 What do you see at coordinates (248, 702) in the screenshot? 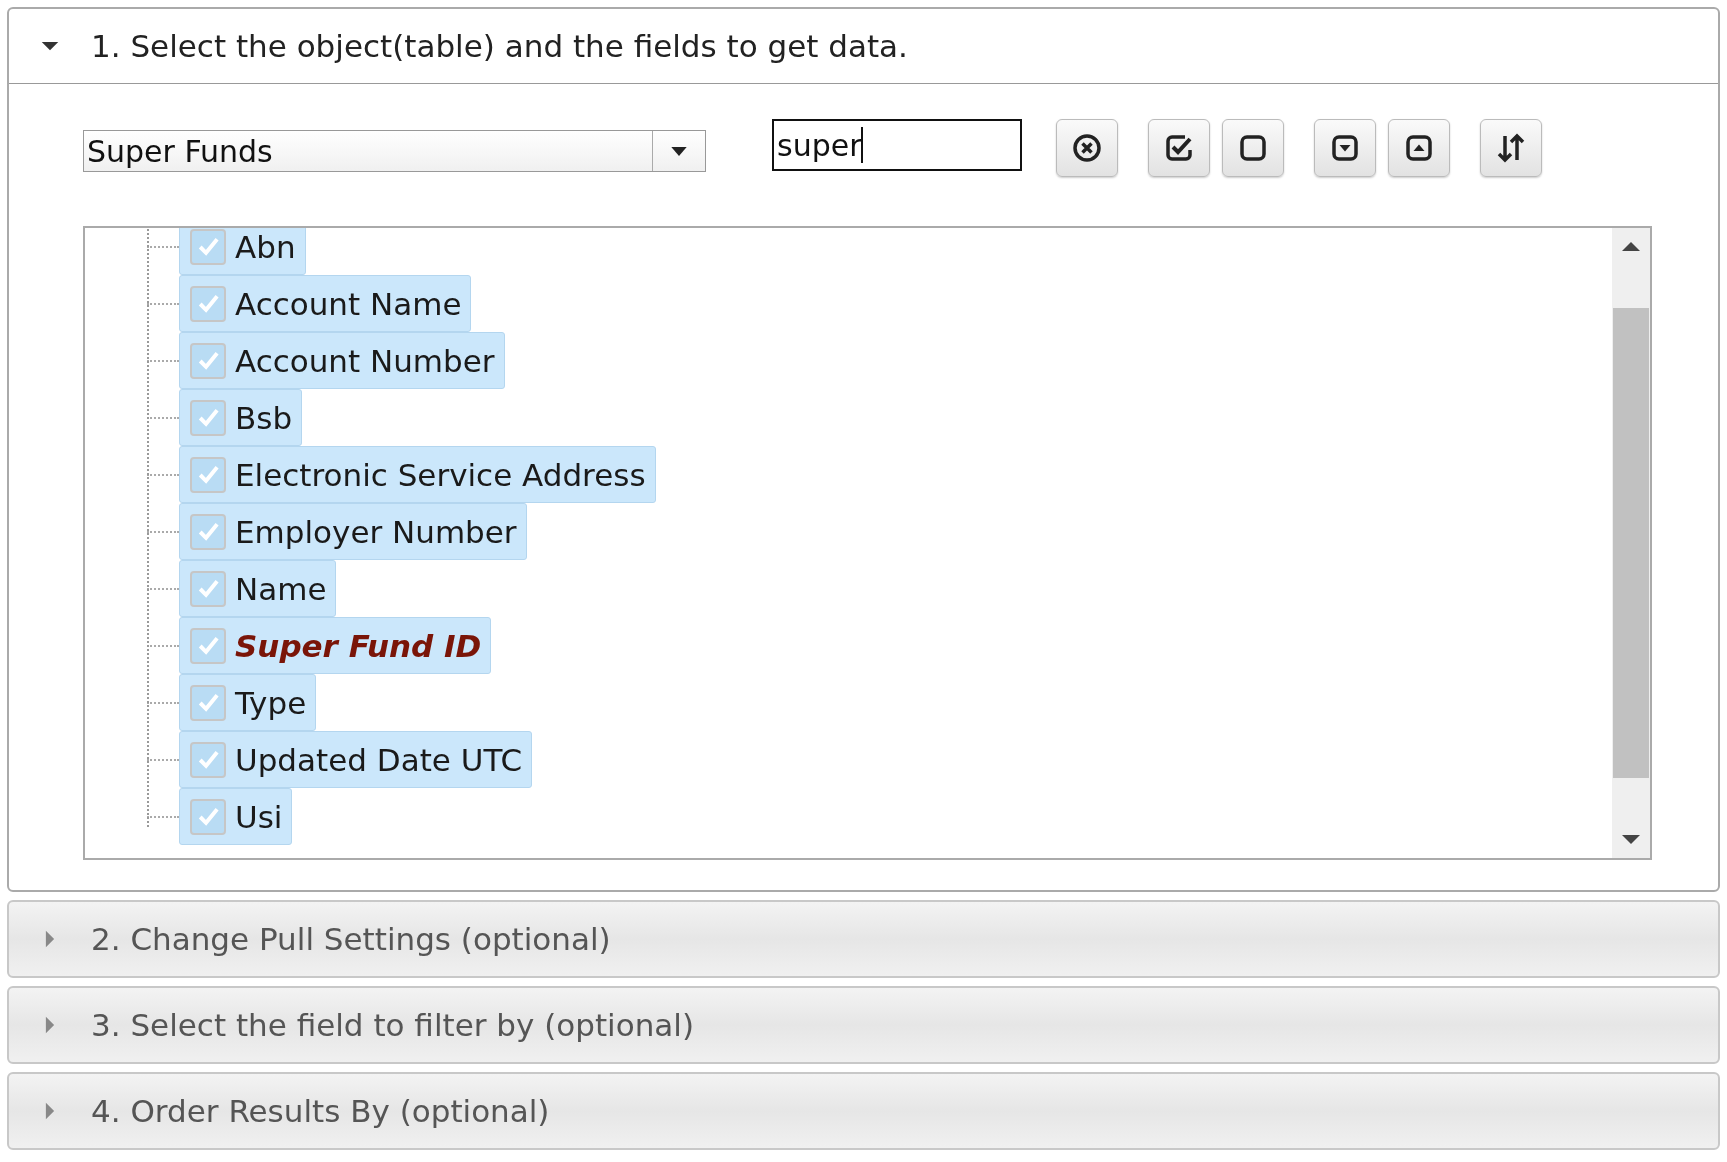
I see `field-item: Type` at bounding box center [248, 702].